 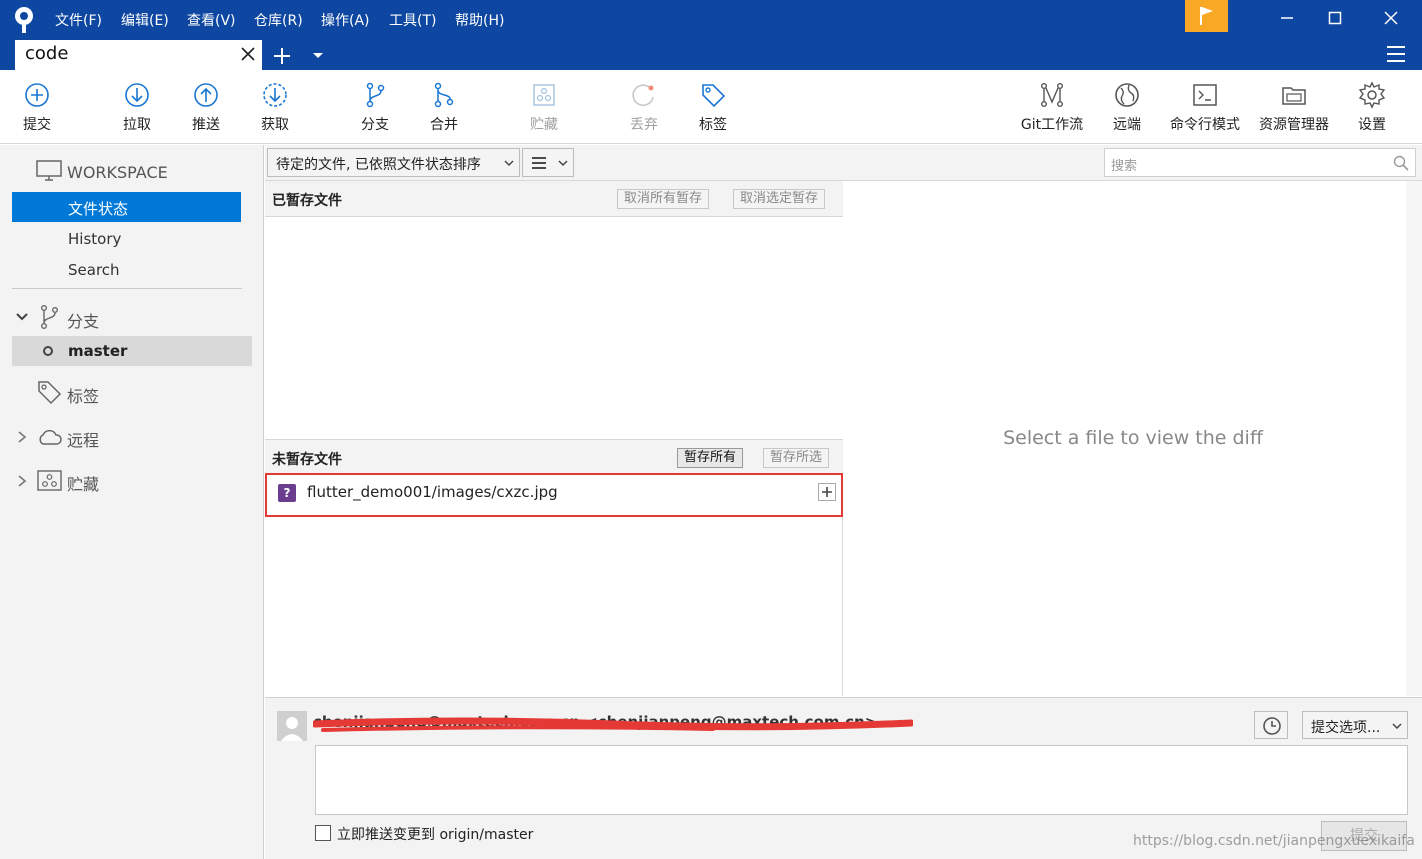 What do you see at coordinates (544, 109) in the screenshot?
I see `stash-button: 贮藏` at bounding box center [544, 109].